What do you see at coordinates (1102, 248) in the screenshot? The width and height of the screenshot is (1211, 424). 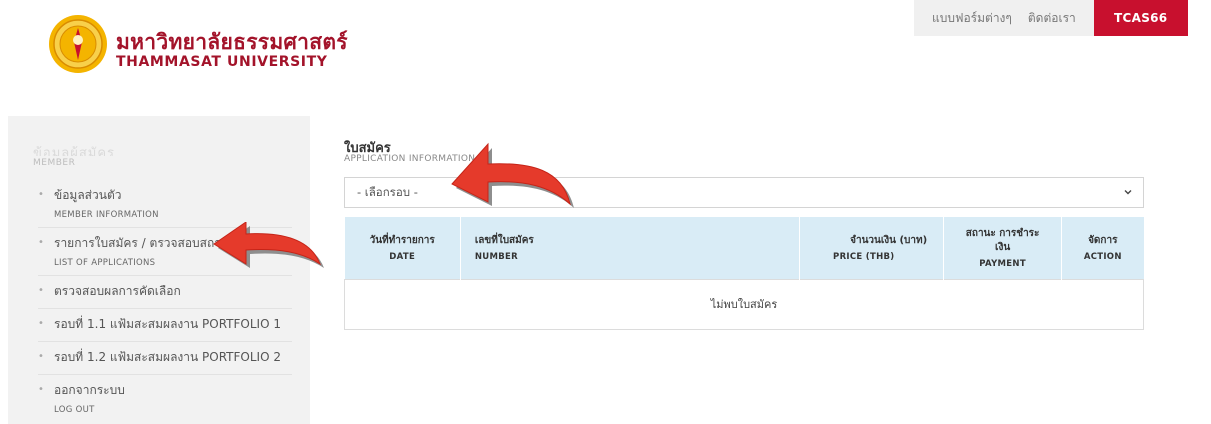 I see `column-header-action: จัดการ ACTION` at bounding box center [1102, 248].